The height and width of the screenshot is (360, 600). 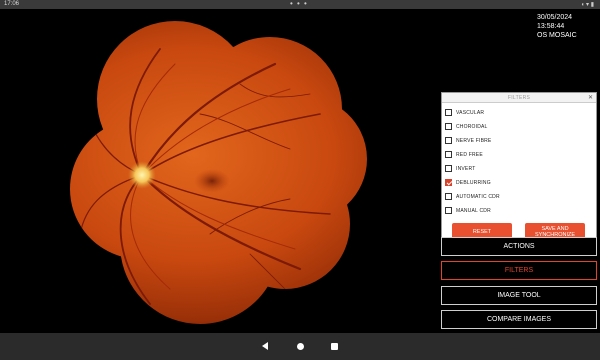 I want to click on filters-button-label: FILTERS, so click(x=519, y=270).